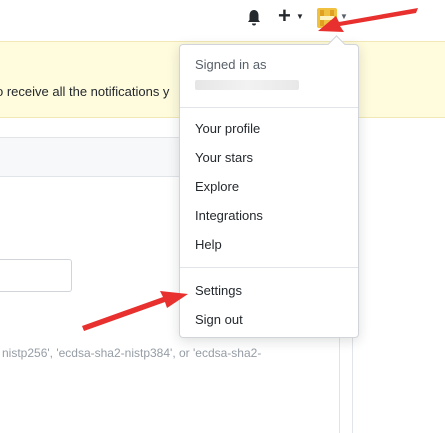 The height and width of the screenshot is (433, 445). I want to click on menu-item-integrations: Integrations, so click(229, 215).